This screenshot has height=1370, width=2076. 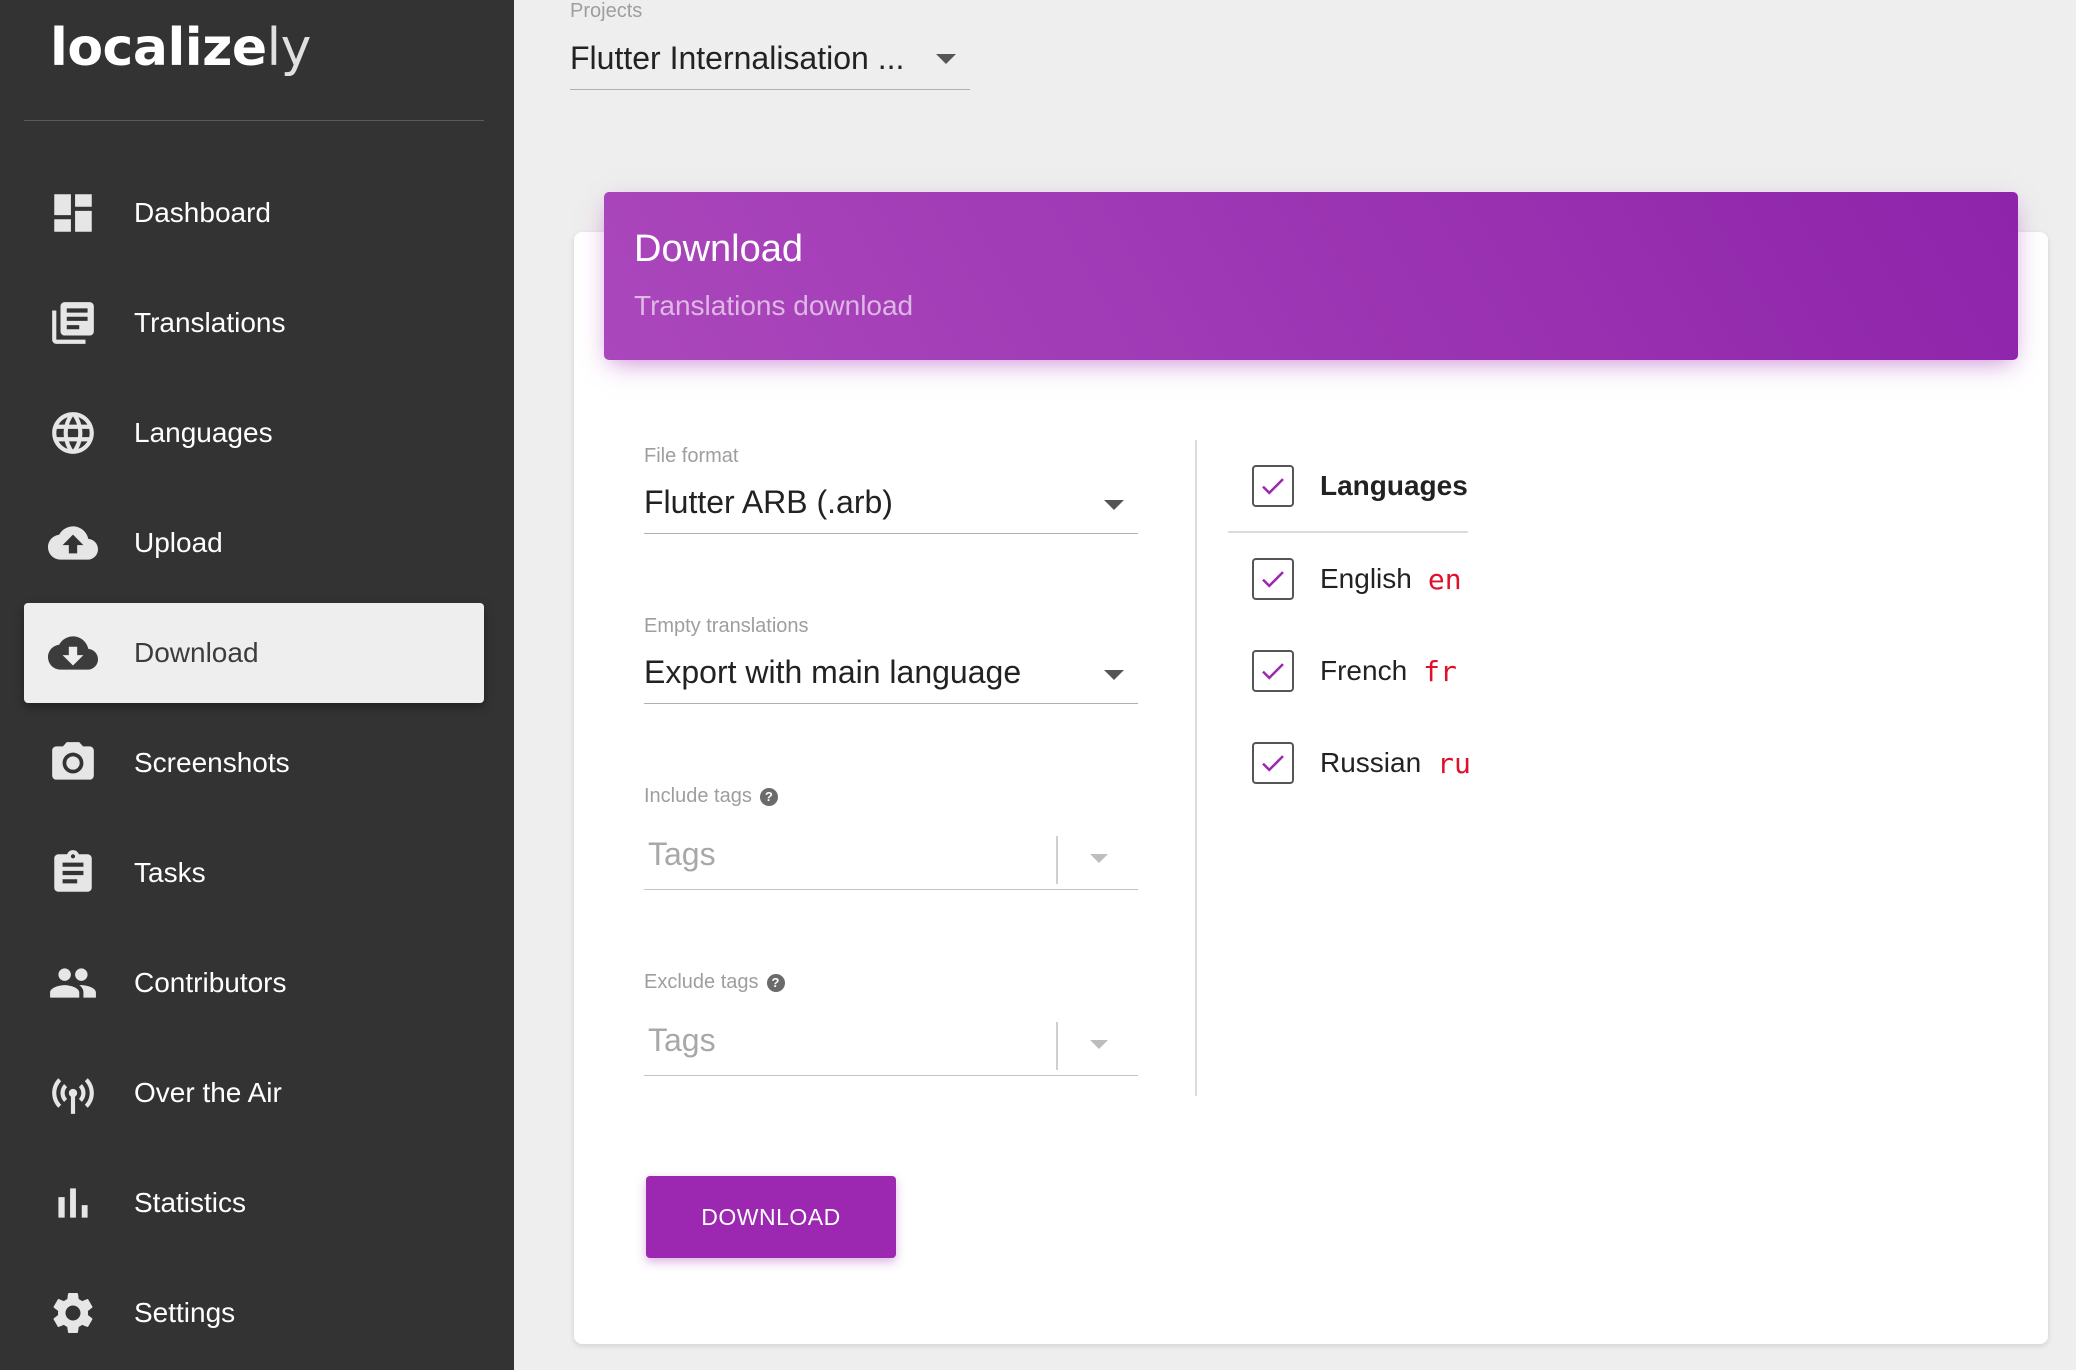 I want to click on sidebar-divider, so click(x=254, y=120).